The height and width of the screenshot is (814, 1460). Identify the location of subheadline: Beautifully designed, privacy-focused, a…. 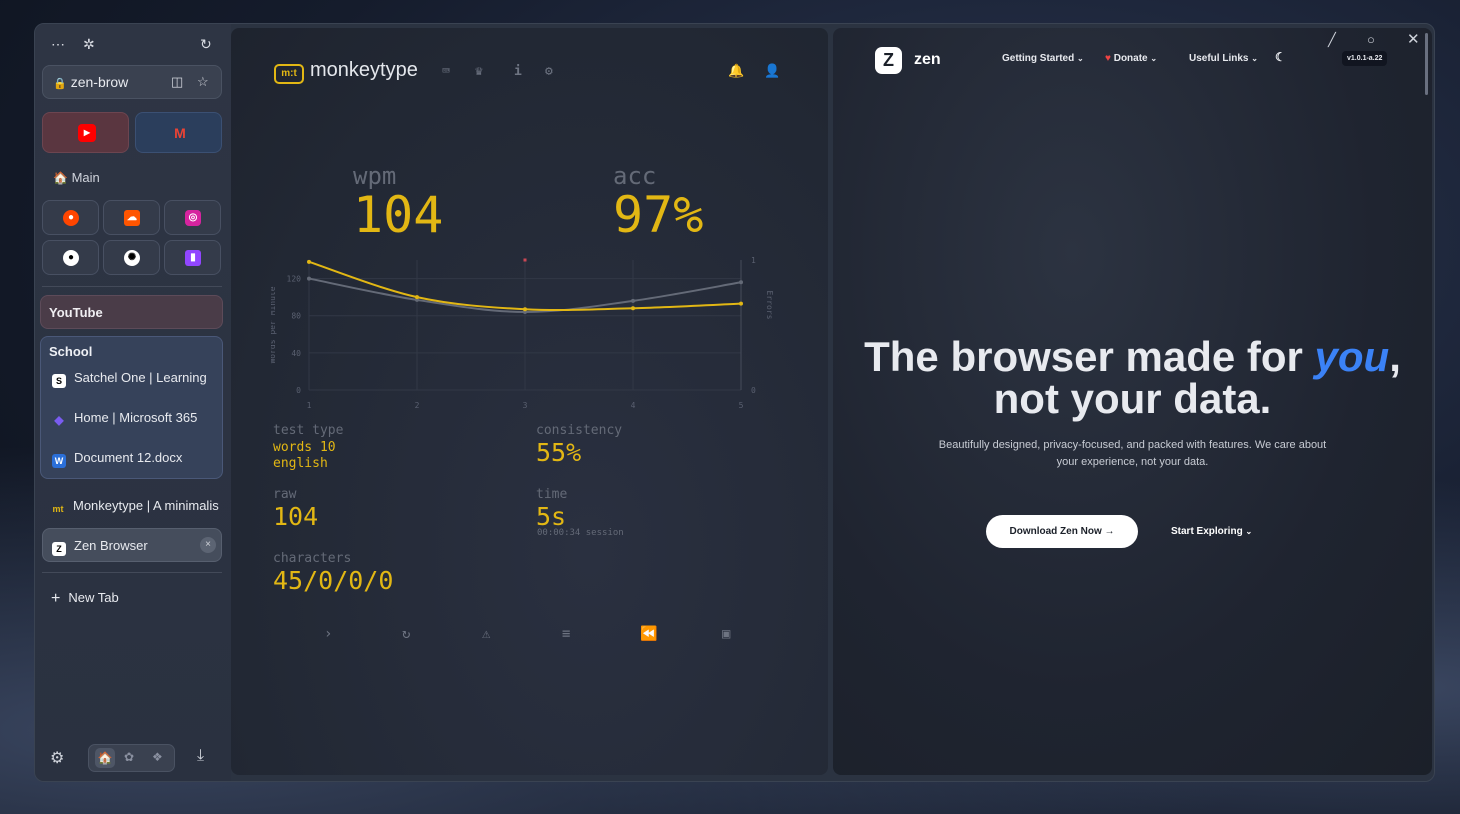
(1132, 453).